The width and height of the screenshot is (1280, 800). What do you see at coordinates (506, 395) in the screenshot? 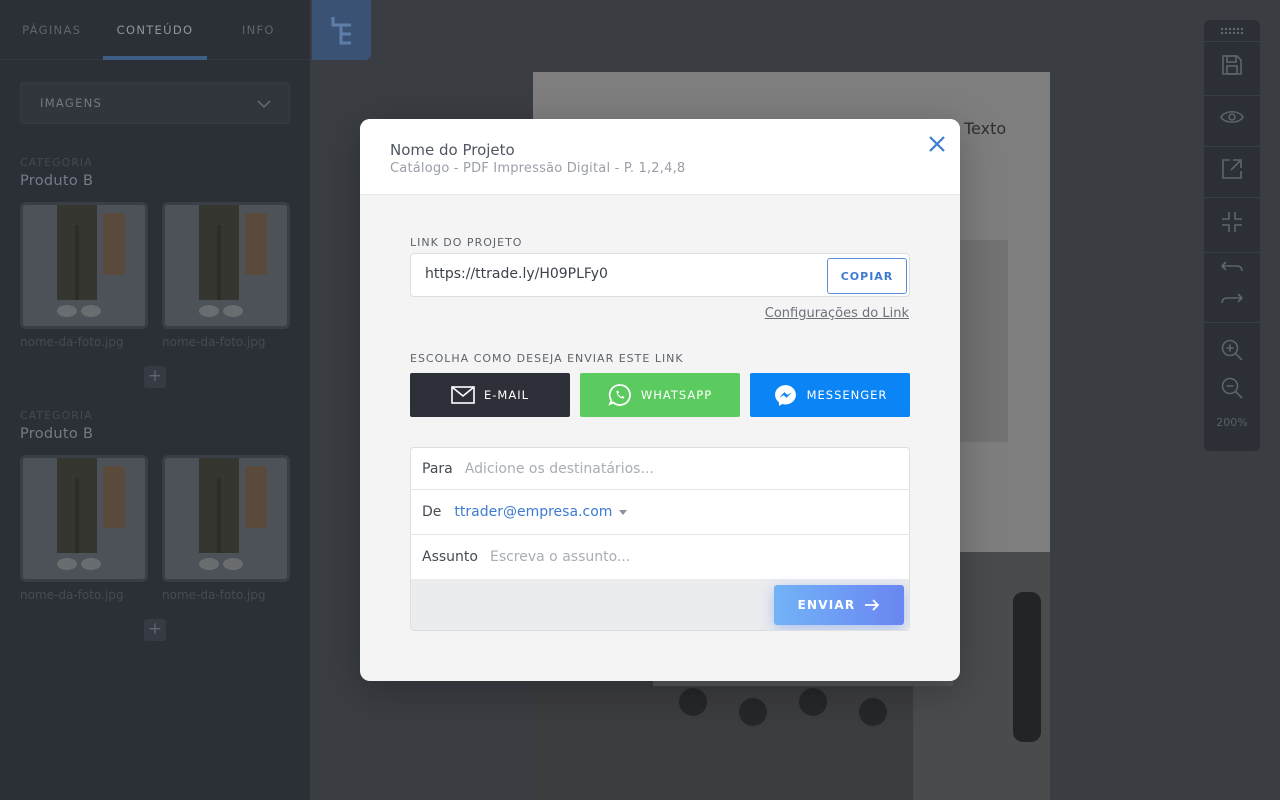
I see `share-email-label: E-MAIL` at bounding box center [506, 395].